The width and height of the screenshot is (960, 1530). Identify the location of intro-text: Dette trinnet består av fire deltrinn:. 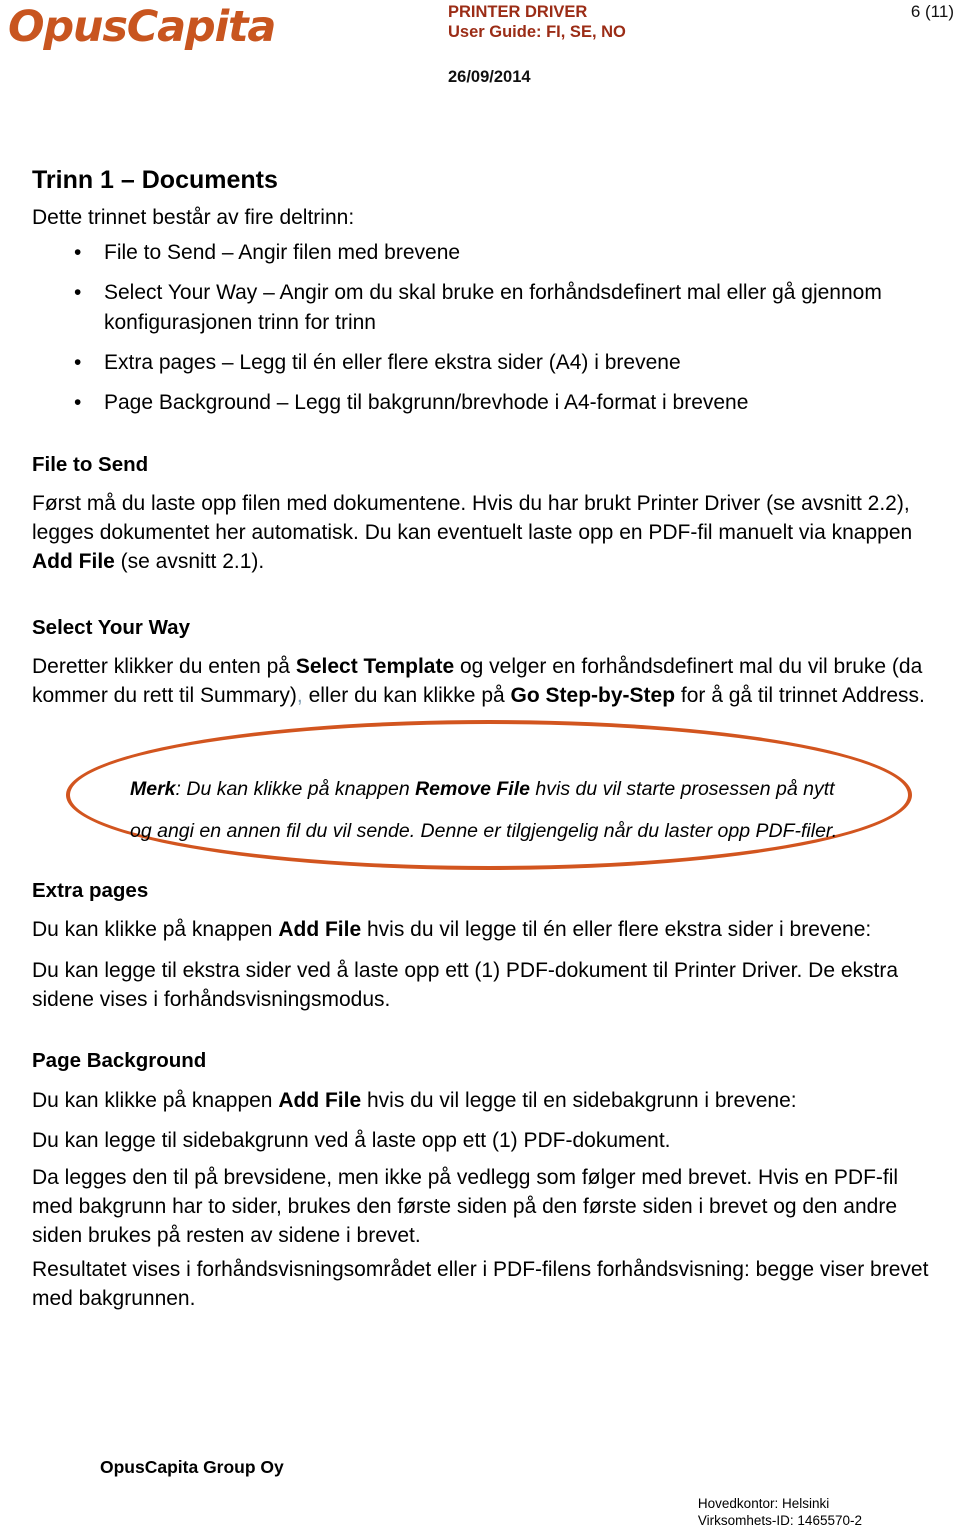
(193, 217).